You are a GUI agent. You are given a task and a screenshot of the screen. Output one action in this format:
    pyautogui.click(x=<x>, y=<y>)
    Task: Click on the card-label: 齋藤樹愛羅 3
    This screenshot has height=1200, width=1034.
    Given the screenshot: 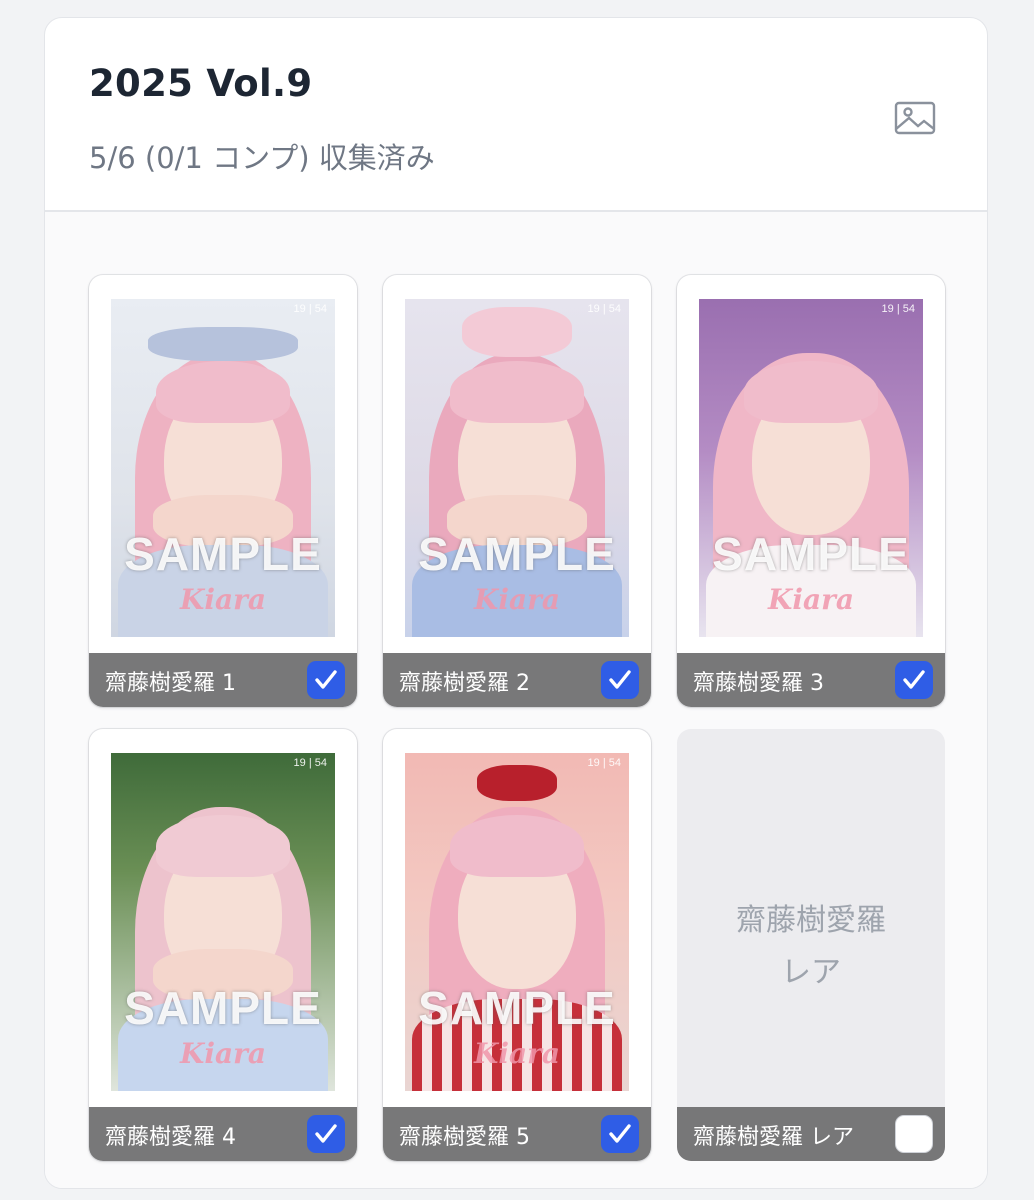 What is the action you would take?
    pyautogui.click(x=758, y=683)
    